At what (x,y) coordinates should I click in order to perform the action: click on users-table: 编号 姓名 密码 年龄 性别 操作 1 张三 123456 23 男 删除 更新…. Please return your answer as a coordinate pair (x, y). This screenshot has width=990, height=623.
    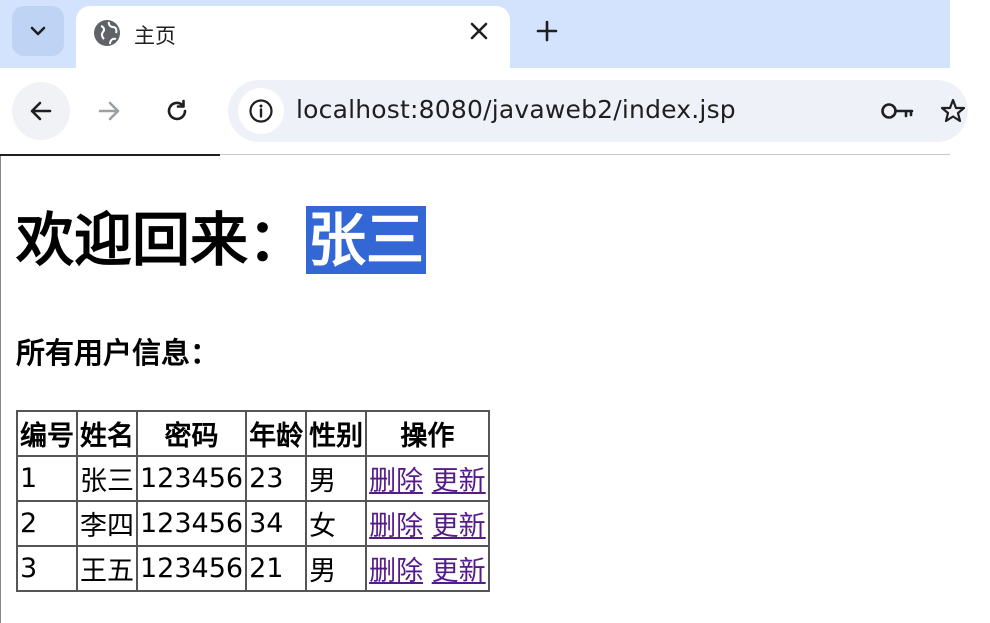
    Looking at the image, I should click on (253, 501).